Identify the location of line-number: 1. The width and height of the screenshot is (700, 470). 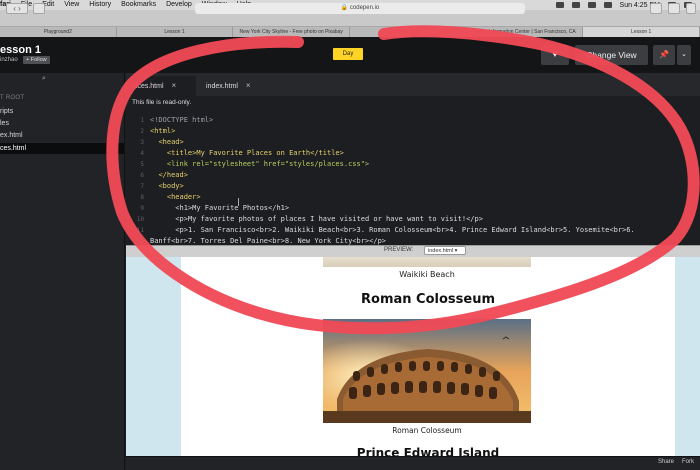
(142, 120).